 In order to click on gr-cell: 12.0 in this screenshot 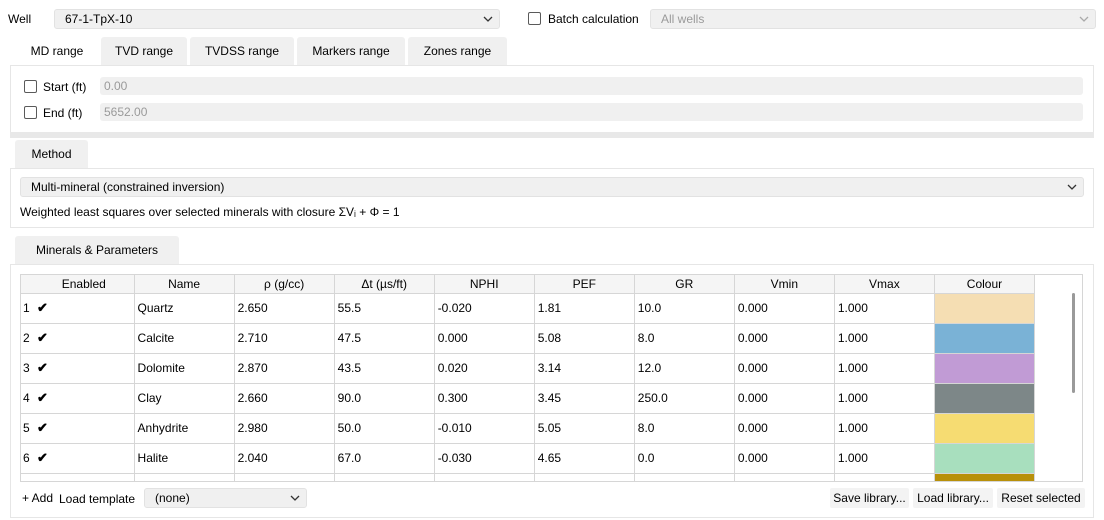, I will do `click(684, 368)`.